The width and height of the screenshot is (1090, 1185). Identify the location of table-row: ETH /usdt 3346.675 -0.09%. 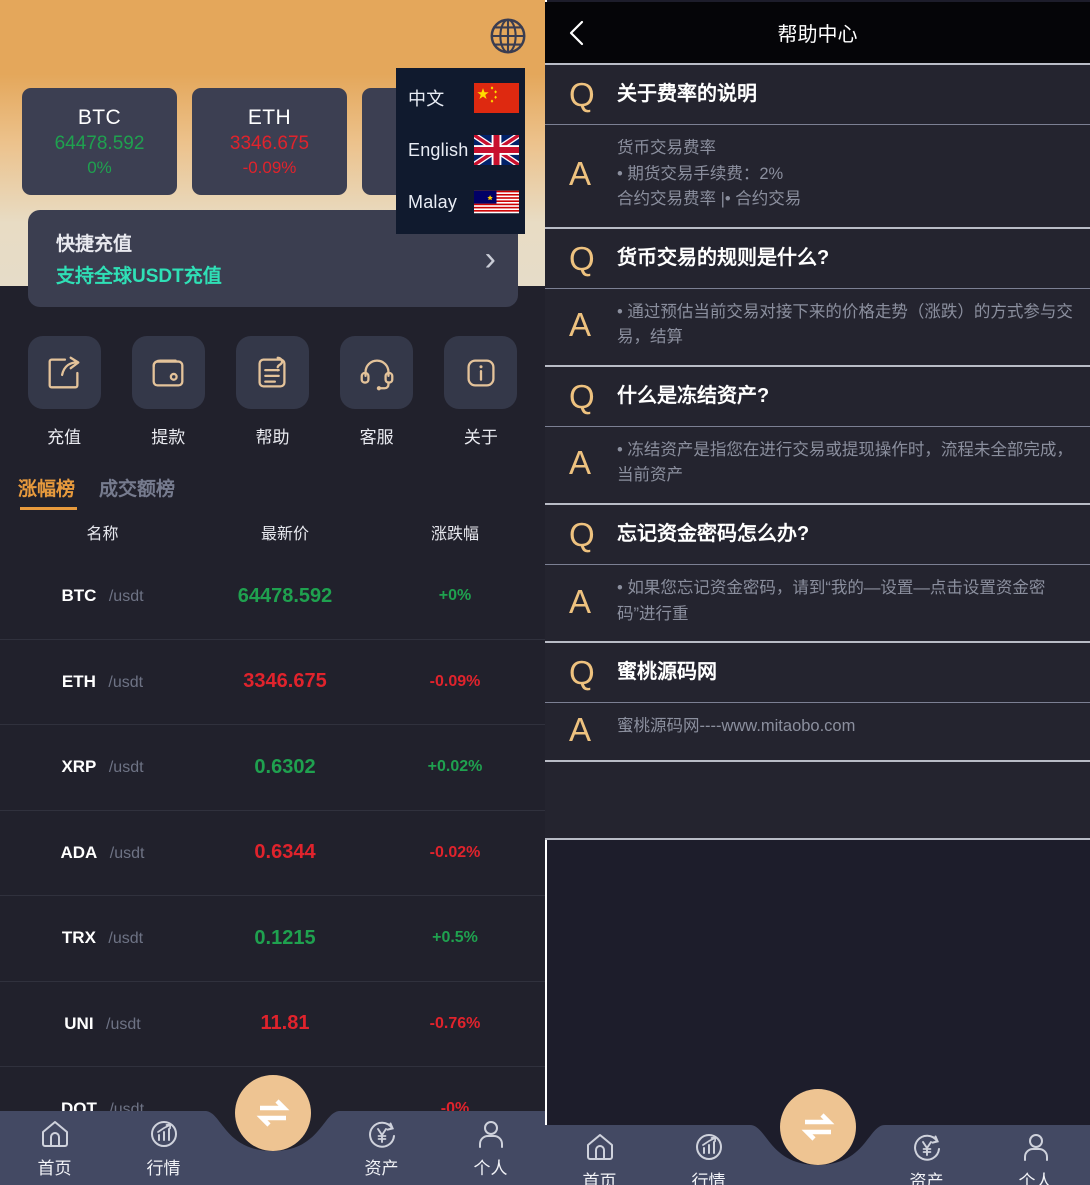
(272, 682).